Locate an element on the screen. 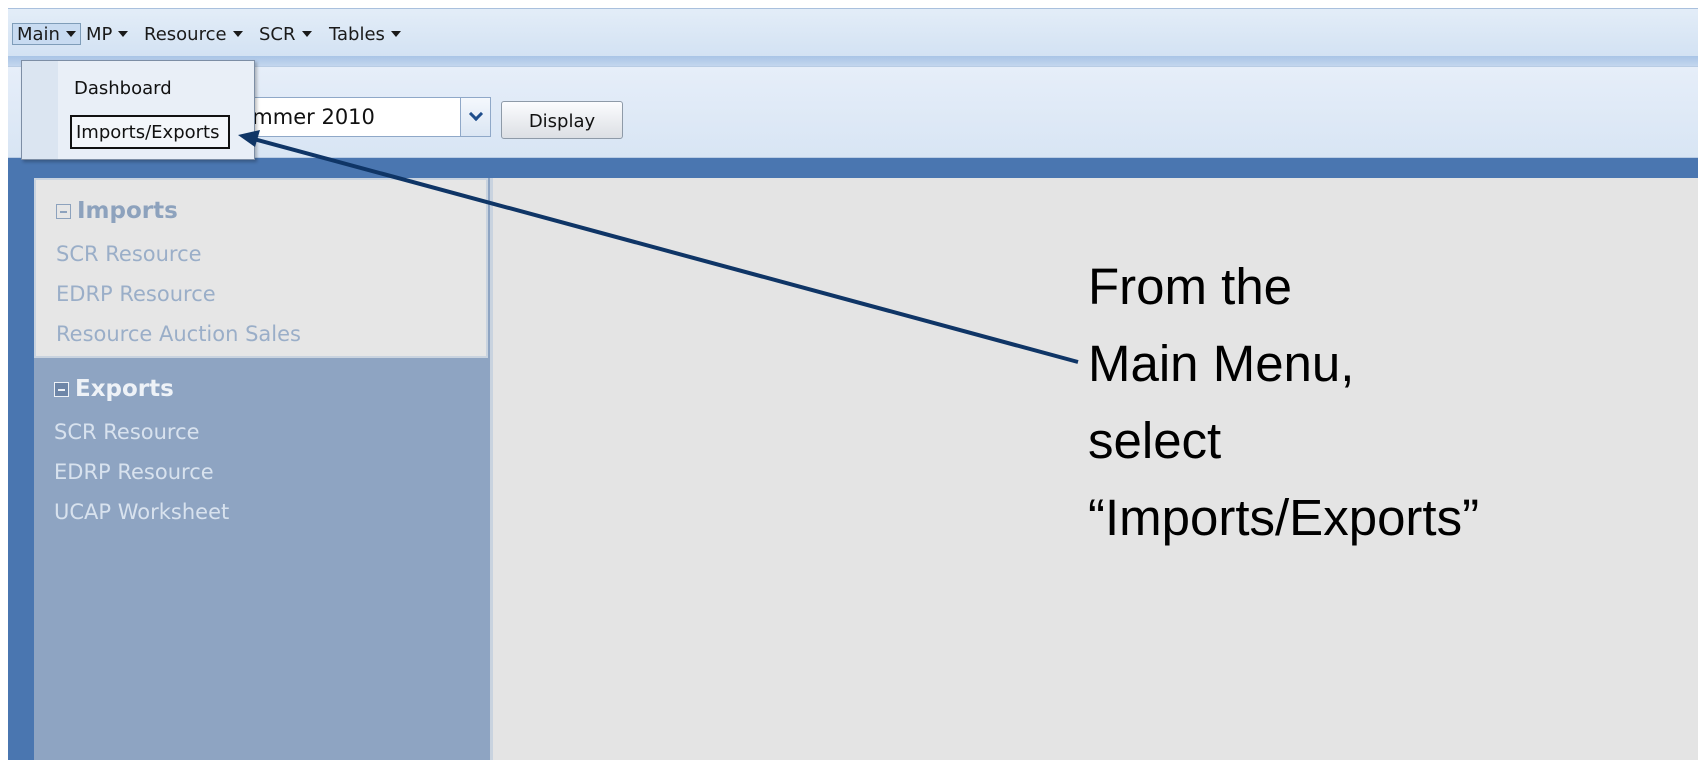 This screenshot has height=760, width=1698. imports-link-resource-auction-sales: Resource Auction Sales is located at coordinates (178, 334).